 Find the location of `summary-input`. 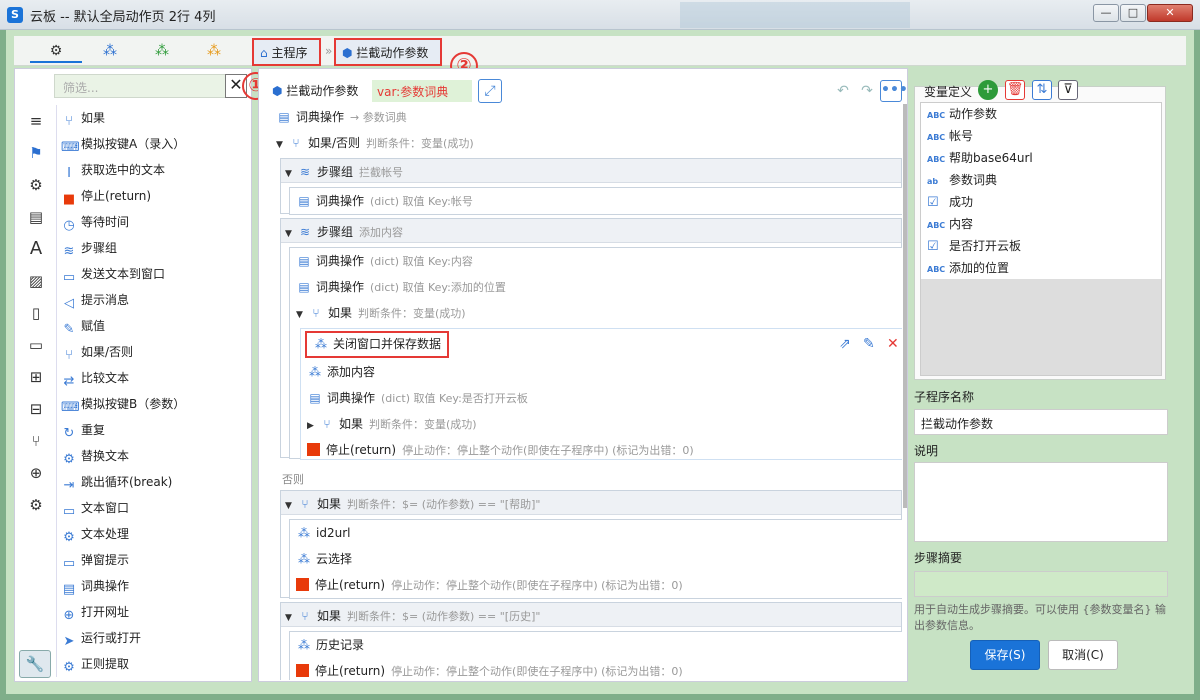

summary-input is located at coordinates (1041, 584).